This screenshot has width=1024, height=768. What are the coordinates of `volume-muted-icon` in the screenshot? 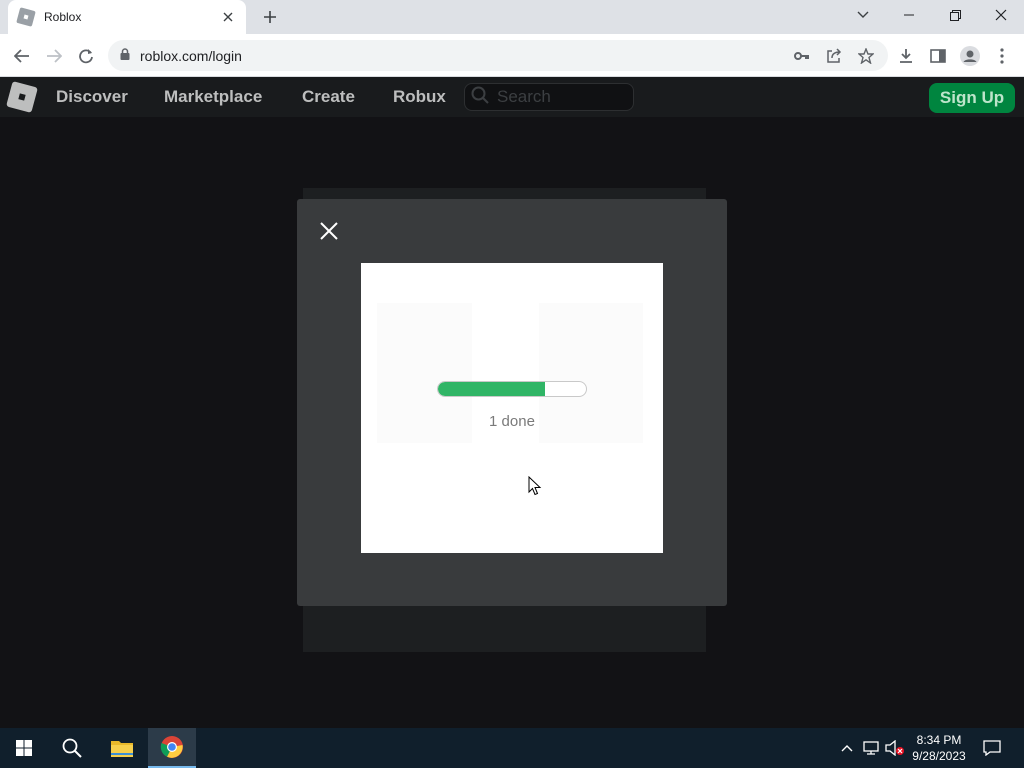 It's located at (895, 748).